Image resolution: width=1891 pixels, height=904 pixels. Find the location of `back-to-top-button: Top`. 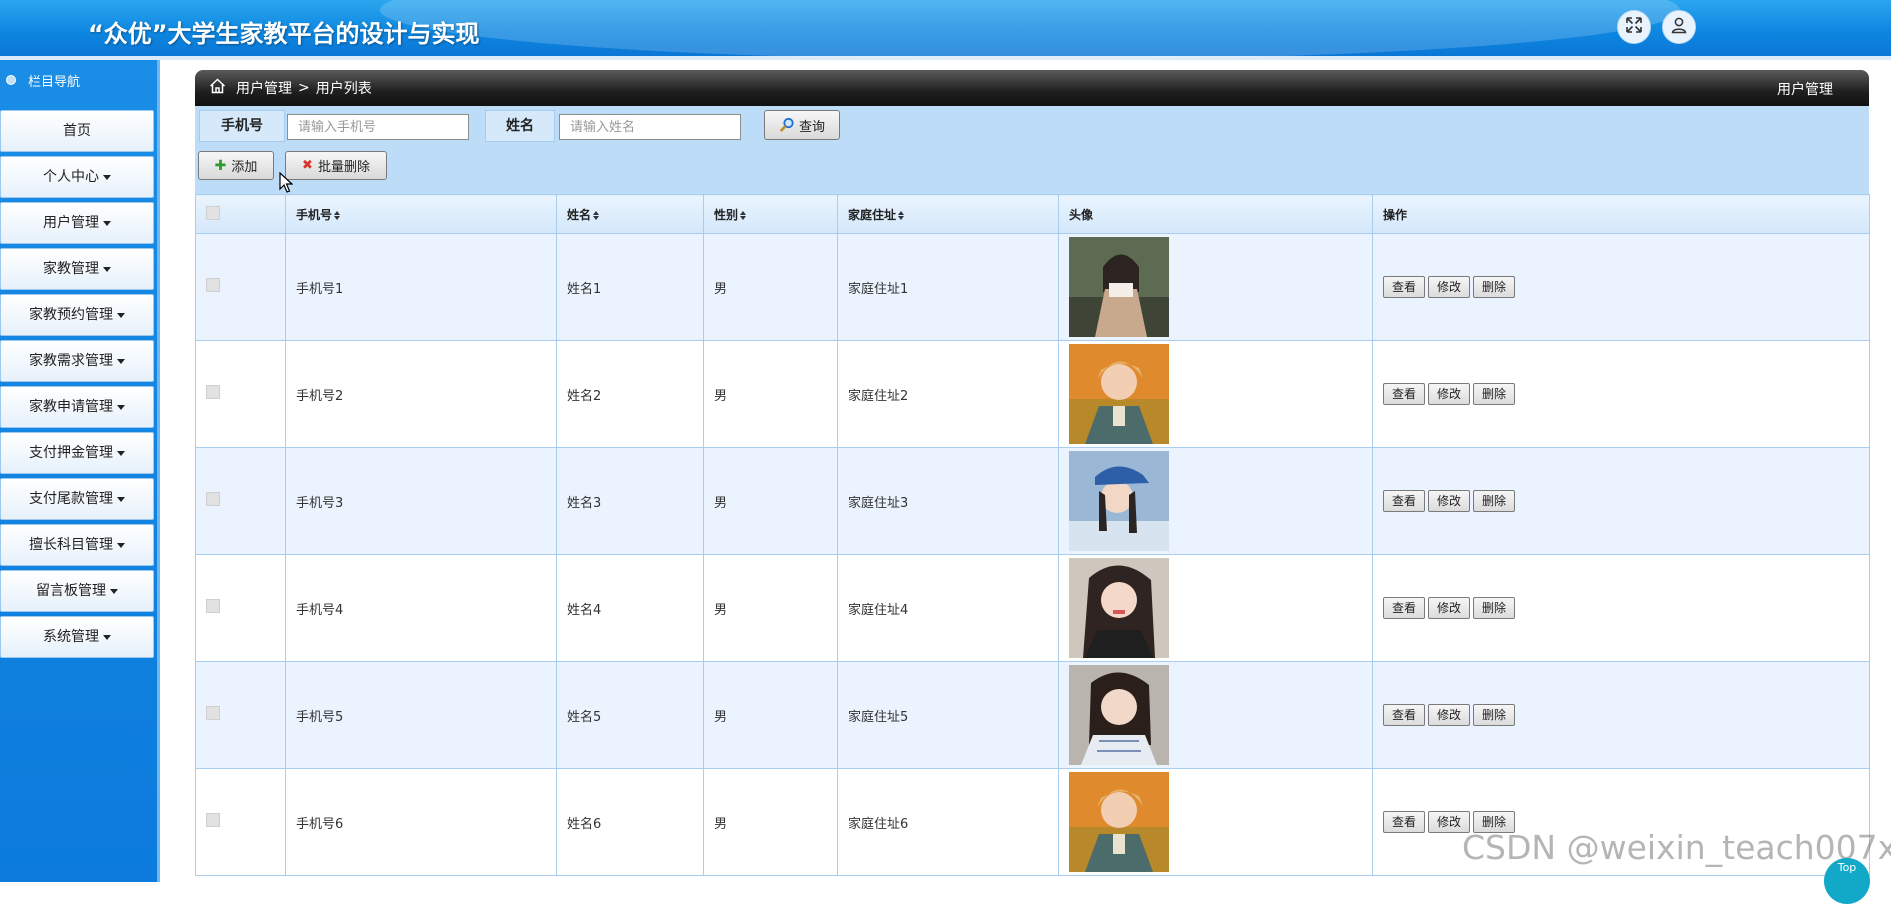

back-to-top-button: Top is located at coordinates (1847, 881).